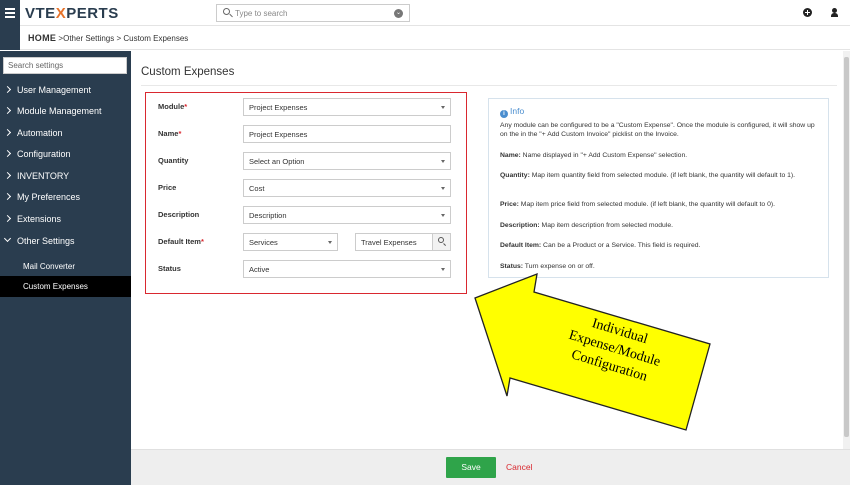  What do you see at coordinates (504, 114) in the screenshot?
I see `info-icon: i` at bounding box center [504, 114].